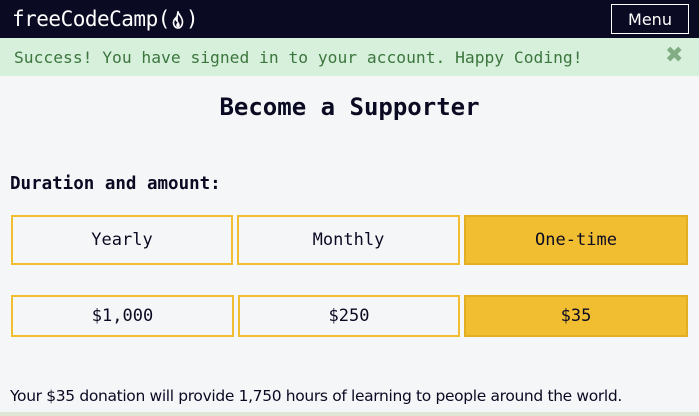 Image resolution: width=699 pixels, height=416 pixels. What do you see at coordinates (576, 316) in the screenshot?
I see `amount-35-button: $35` at bounding box center [576, 316].